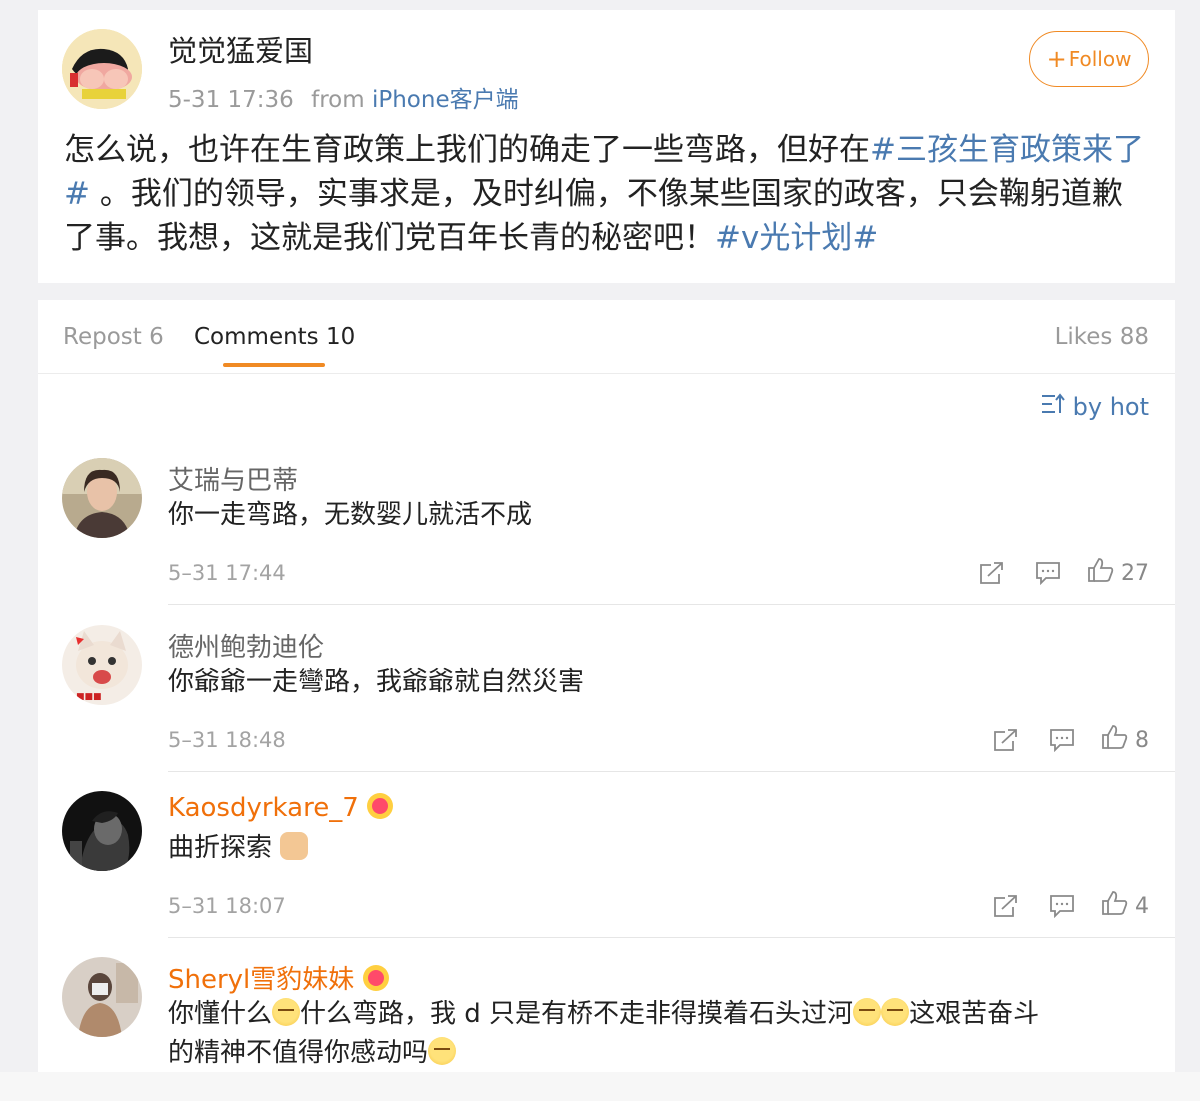  I want to click on comment-actions: 4, so click(1069, 906).